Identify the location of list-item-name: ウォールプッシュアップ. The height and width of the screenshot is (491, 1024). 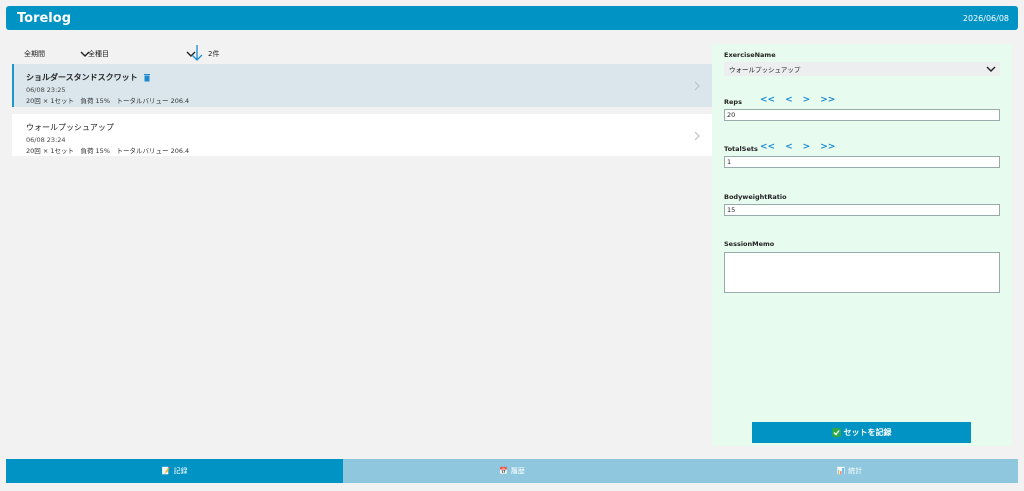
(70, 127).